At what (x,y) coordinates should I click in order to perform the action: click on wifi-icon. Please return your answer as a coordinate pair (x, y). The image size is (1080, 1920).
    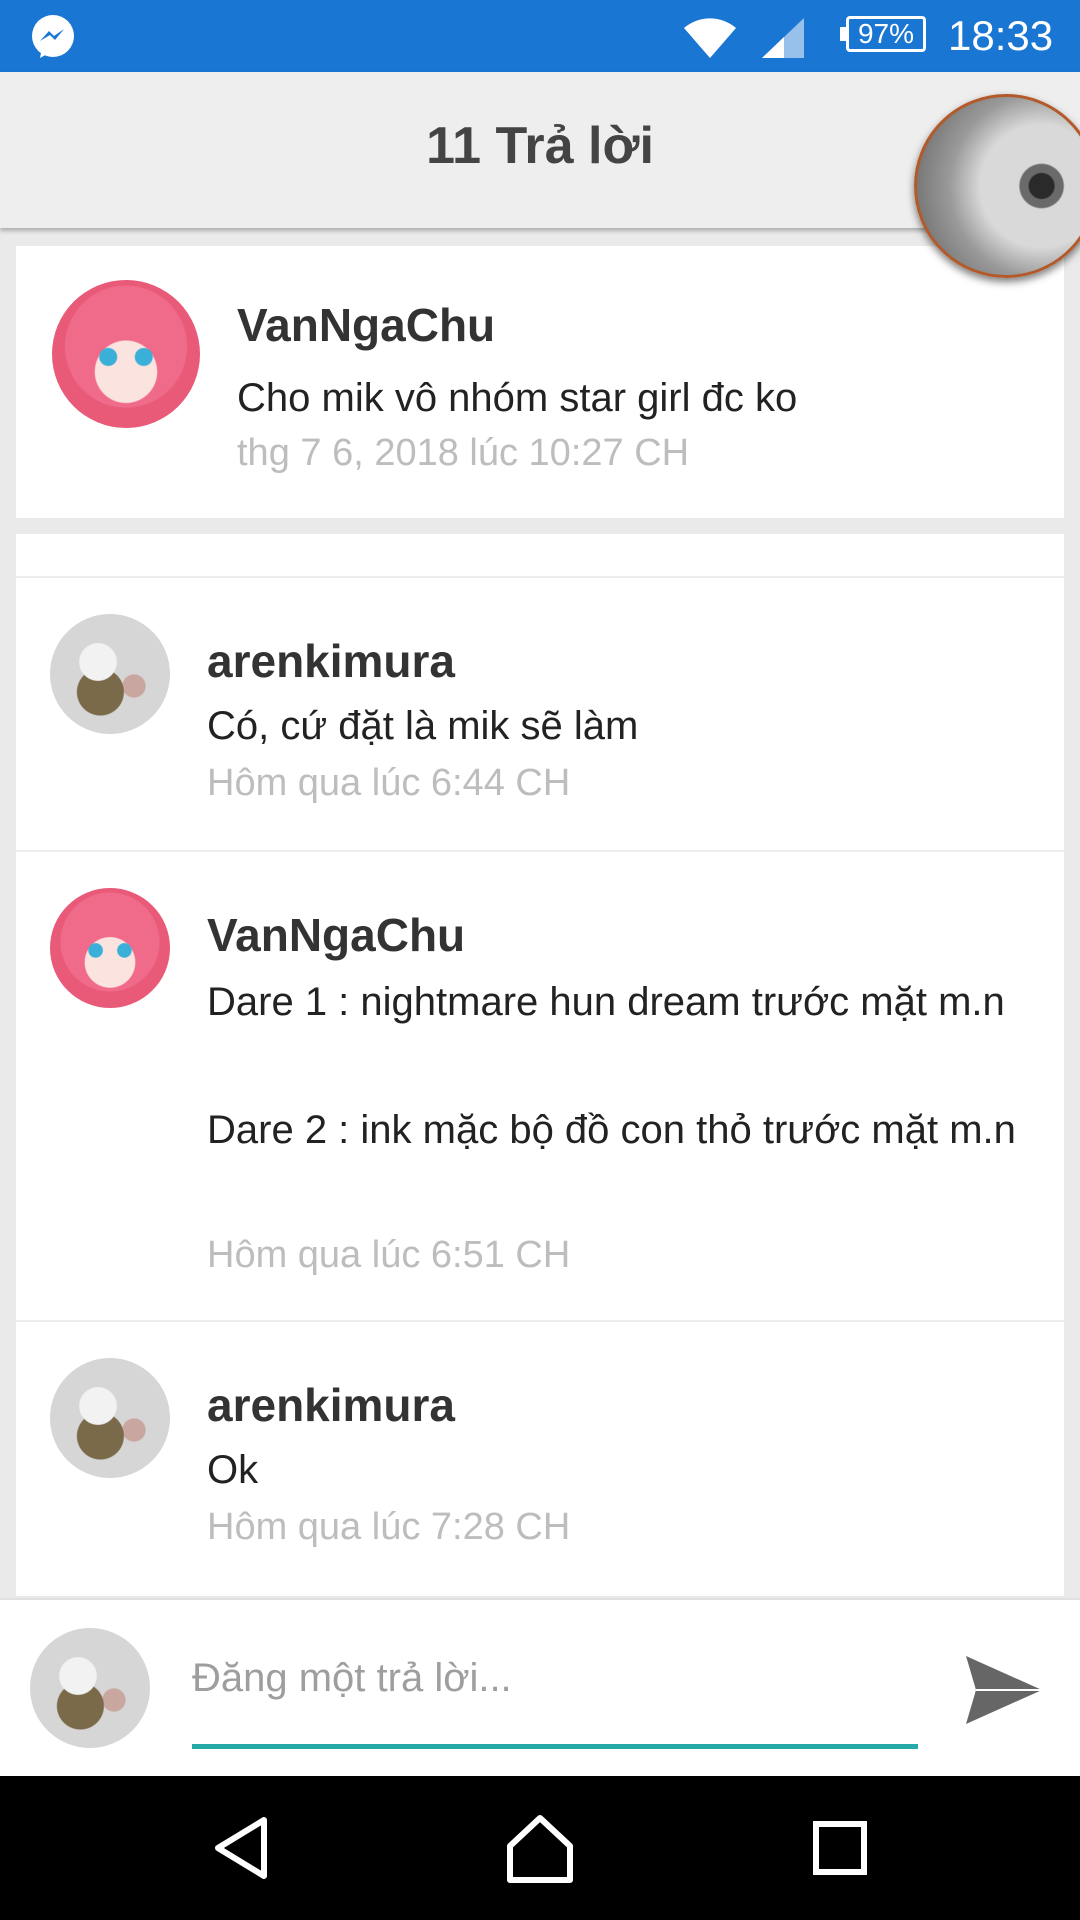
    Looking at the image, I should click on (710, 38).